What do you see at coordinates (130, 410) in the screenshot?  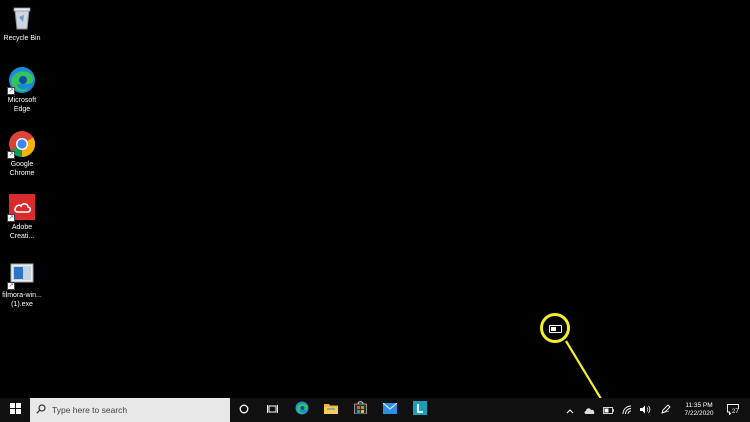 I see `taskbar-search-box: Type here to search` at bounding box center [130, 410].